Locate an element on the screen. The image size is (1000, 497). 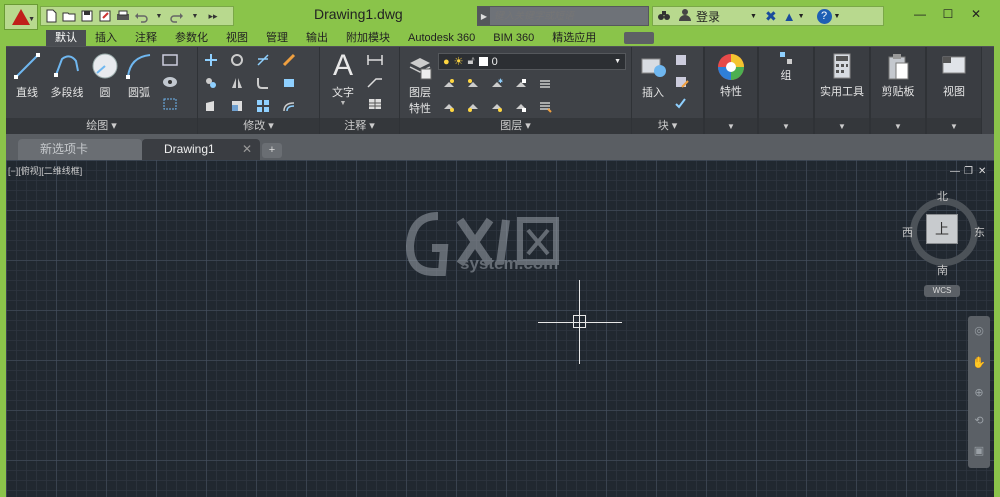
tab-home: 默认 is located at coordinates (66, 38).